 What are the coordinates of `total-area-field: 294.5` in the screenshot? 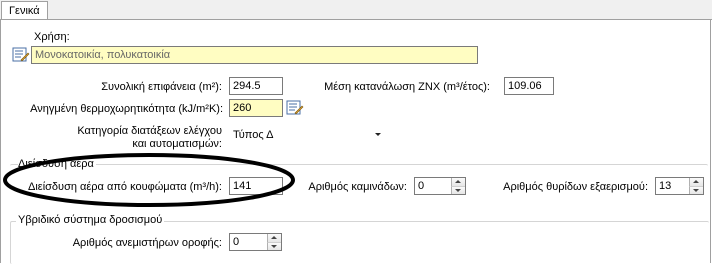 It's located at (256, 86).